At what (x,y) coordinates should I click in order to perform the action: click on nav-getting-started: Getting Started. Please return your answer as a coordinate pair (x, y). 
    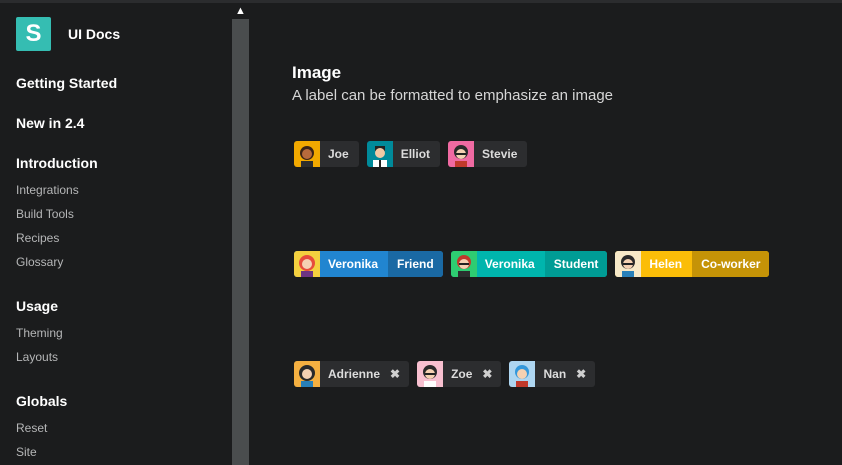
    Looking at the image, I should click on (66, 83).